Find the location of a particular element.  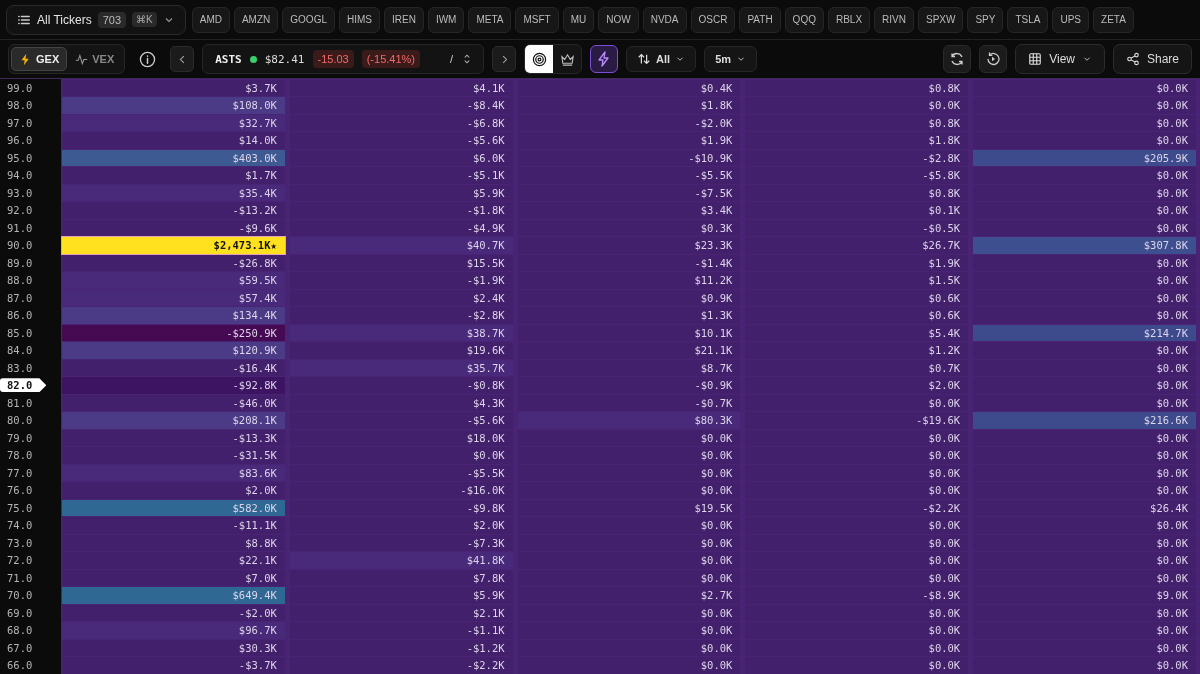

heatmap-cell: -$6.8K is located at coordinates (401, 122).